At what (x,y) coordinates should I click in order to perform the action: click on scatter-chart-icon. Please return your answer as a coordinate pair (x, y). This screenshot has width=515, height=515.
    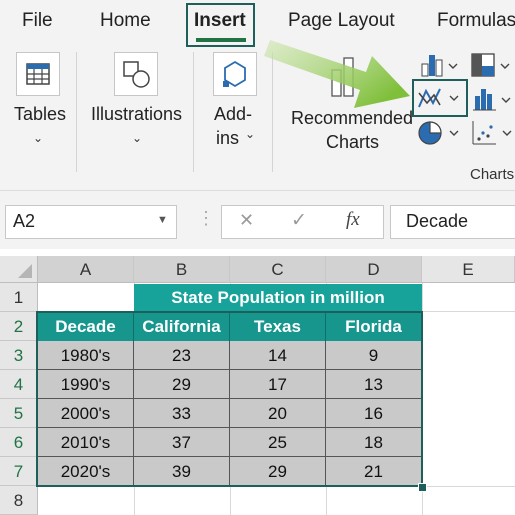
    Looking at the image, I should click on (492, 133).